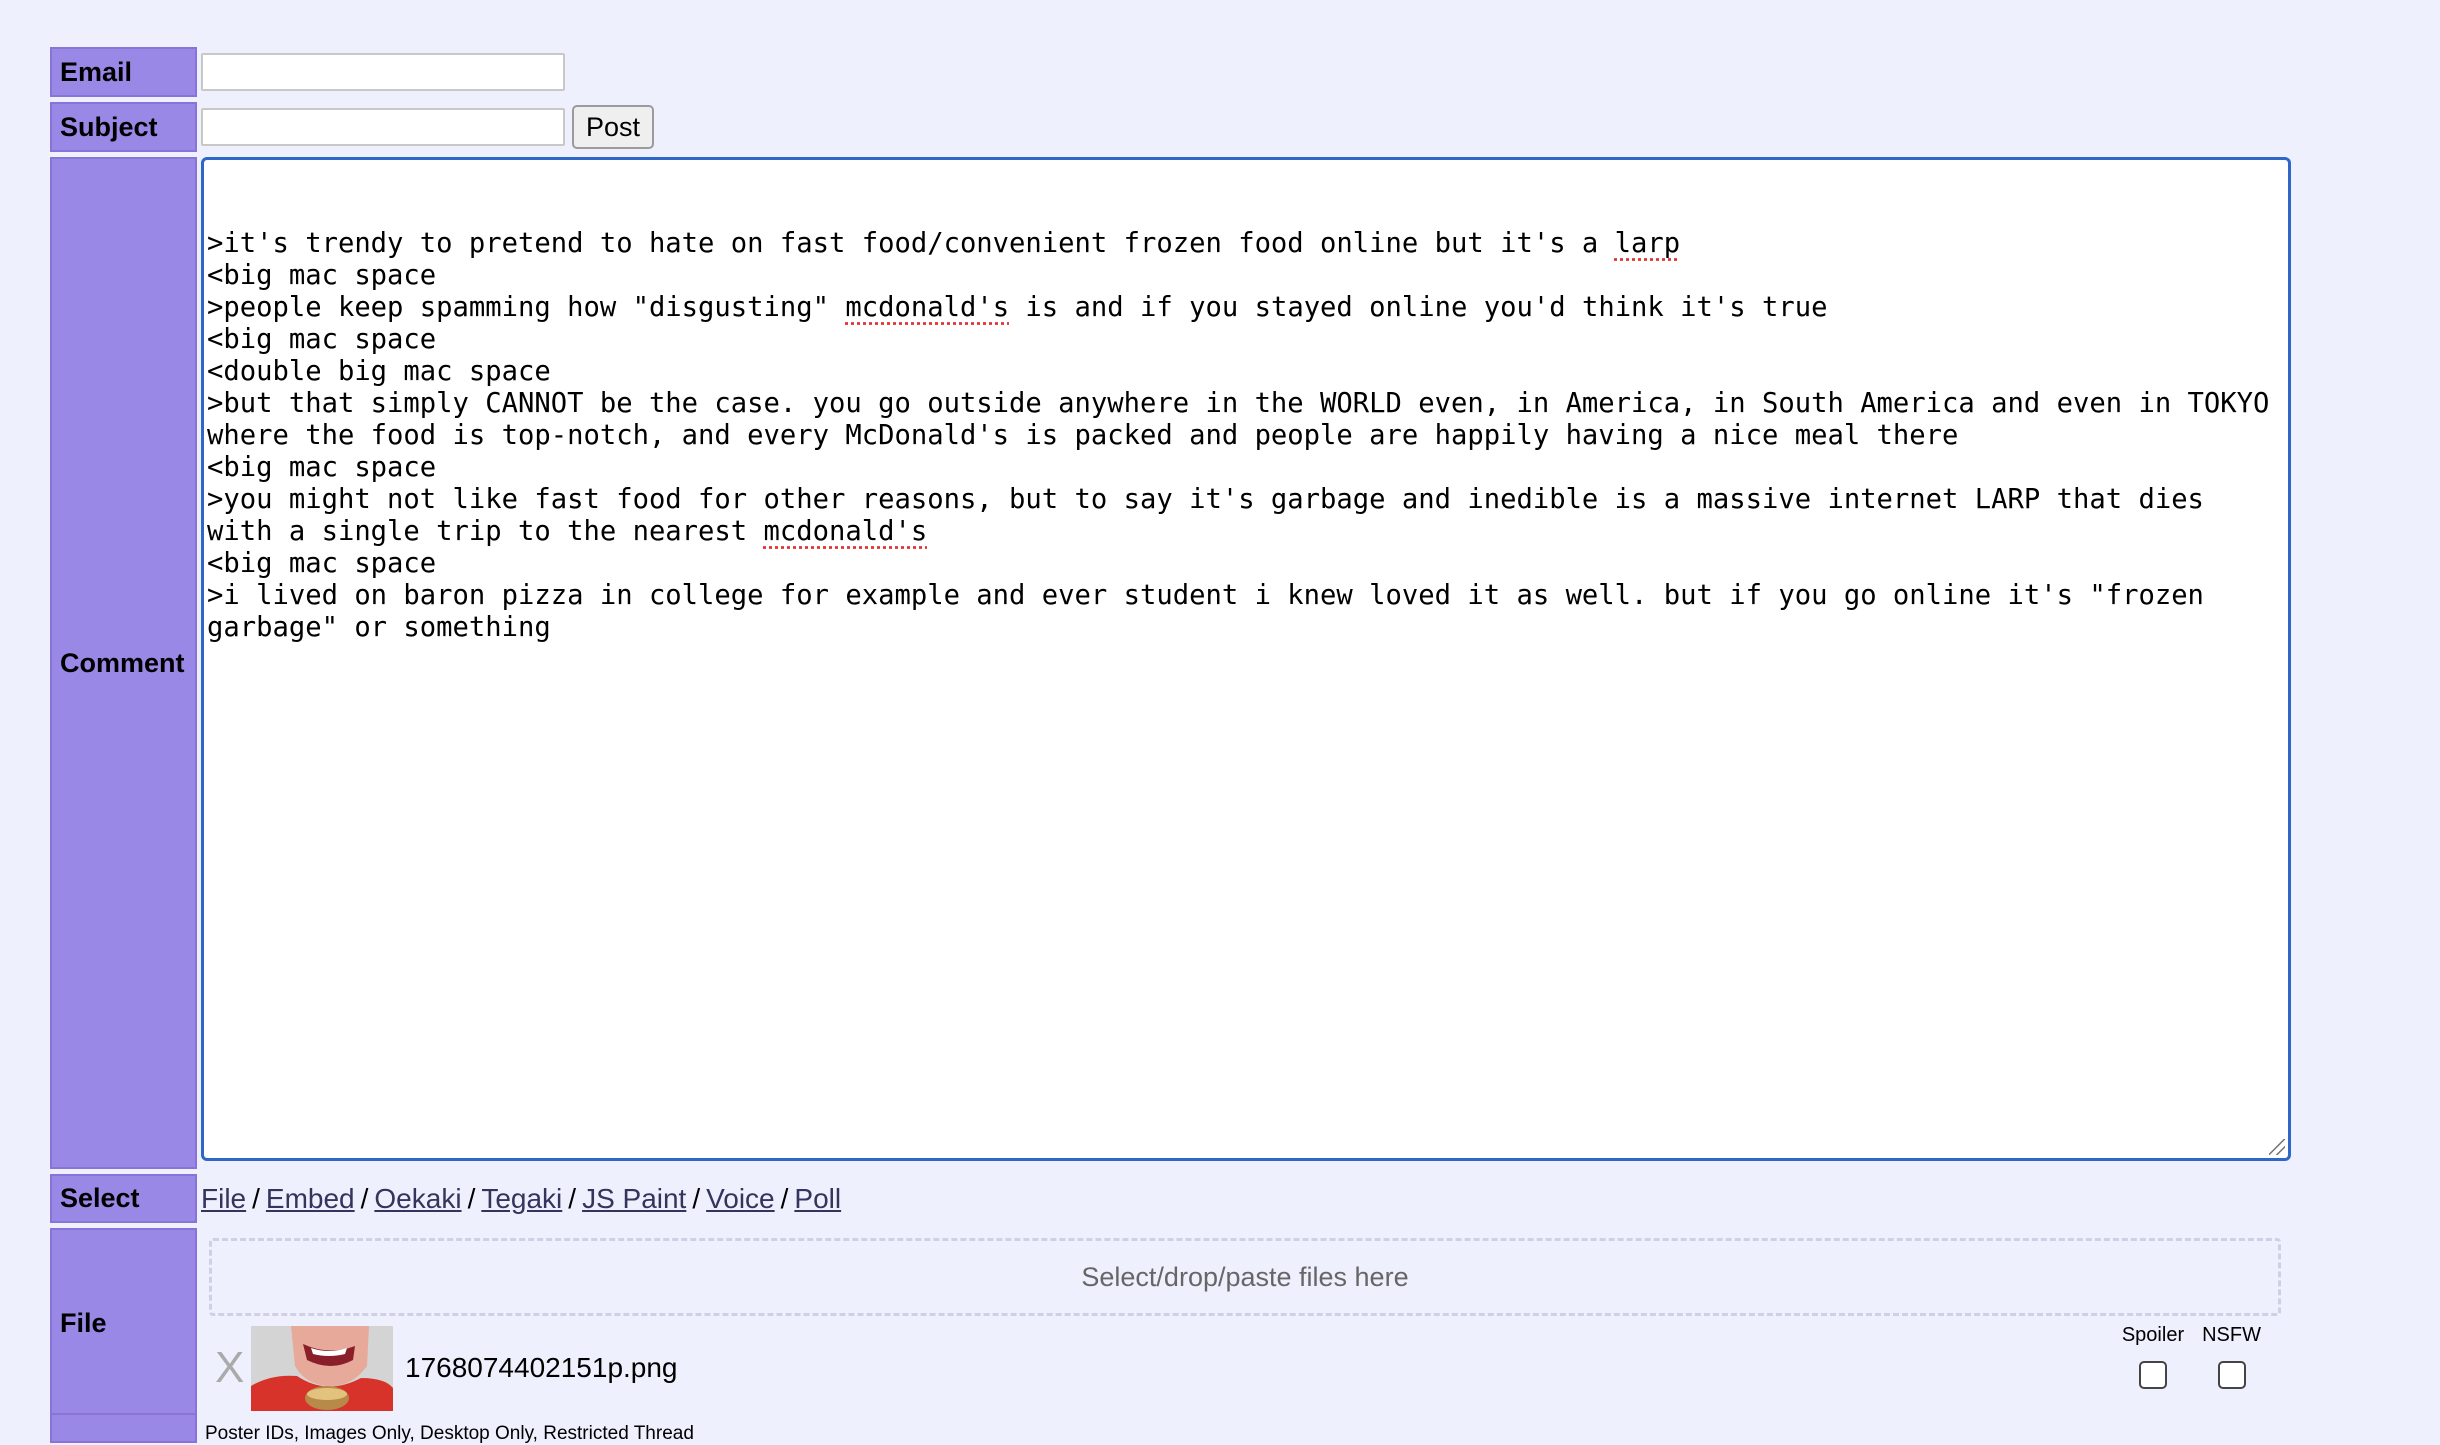 Image resolution: width=2440 pixels, height=1445 pixels. I want to click on file-name: 1768074402151p.png, so click(541, 1367).